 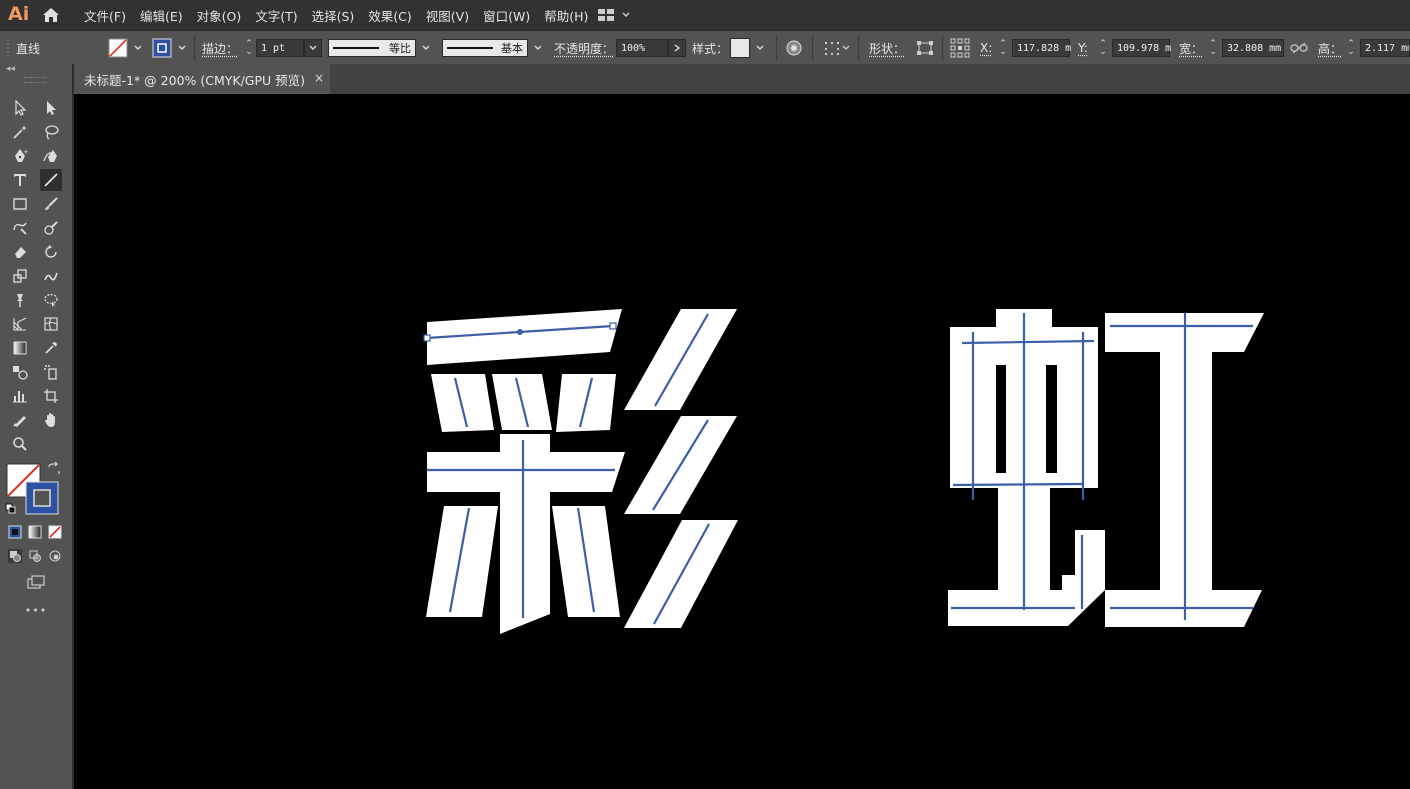 I want to click on type-tool-icon, so click(x=20, y=180).